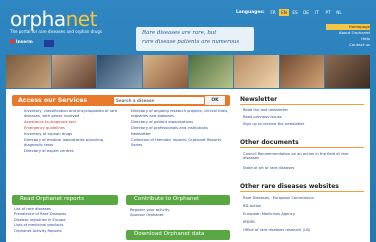 Image resolution: width=376 pixels, height=242 pixels. I want to click on service-link: Directory of expert centres, so click(71, 151).